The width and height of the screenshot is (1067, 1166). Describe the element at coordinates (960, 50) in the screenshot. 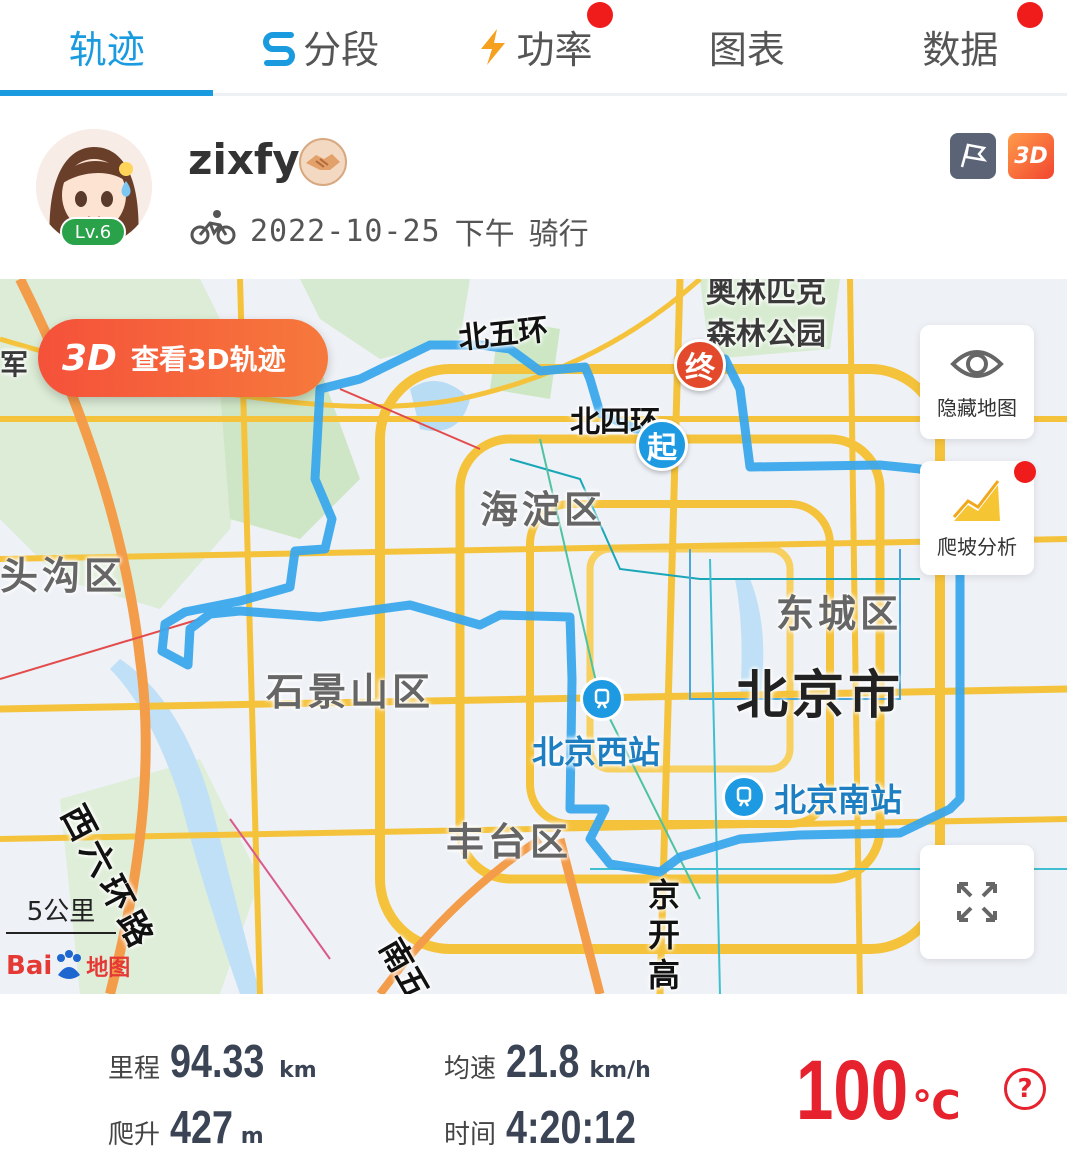

I see `tab-data-label: 数据` at that location.